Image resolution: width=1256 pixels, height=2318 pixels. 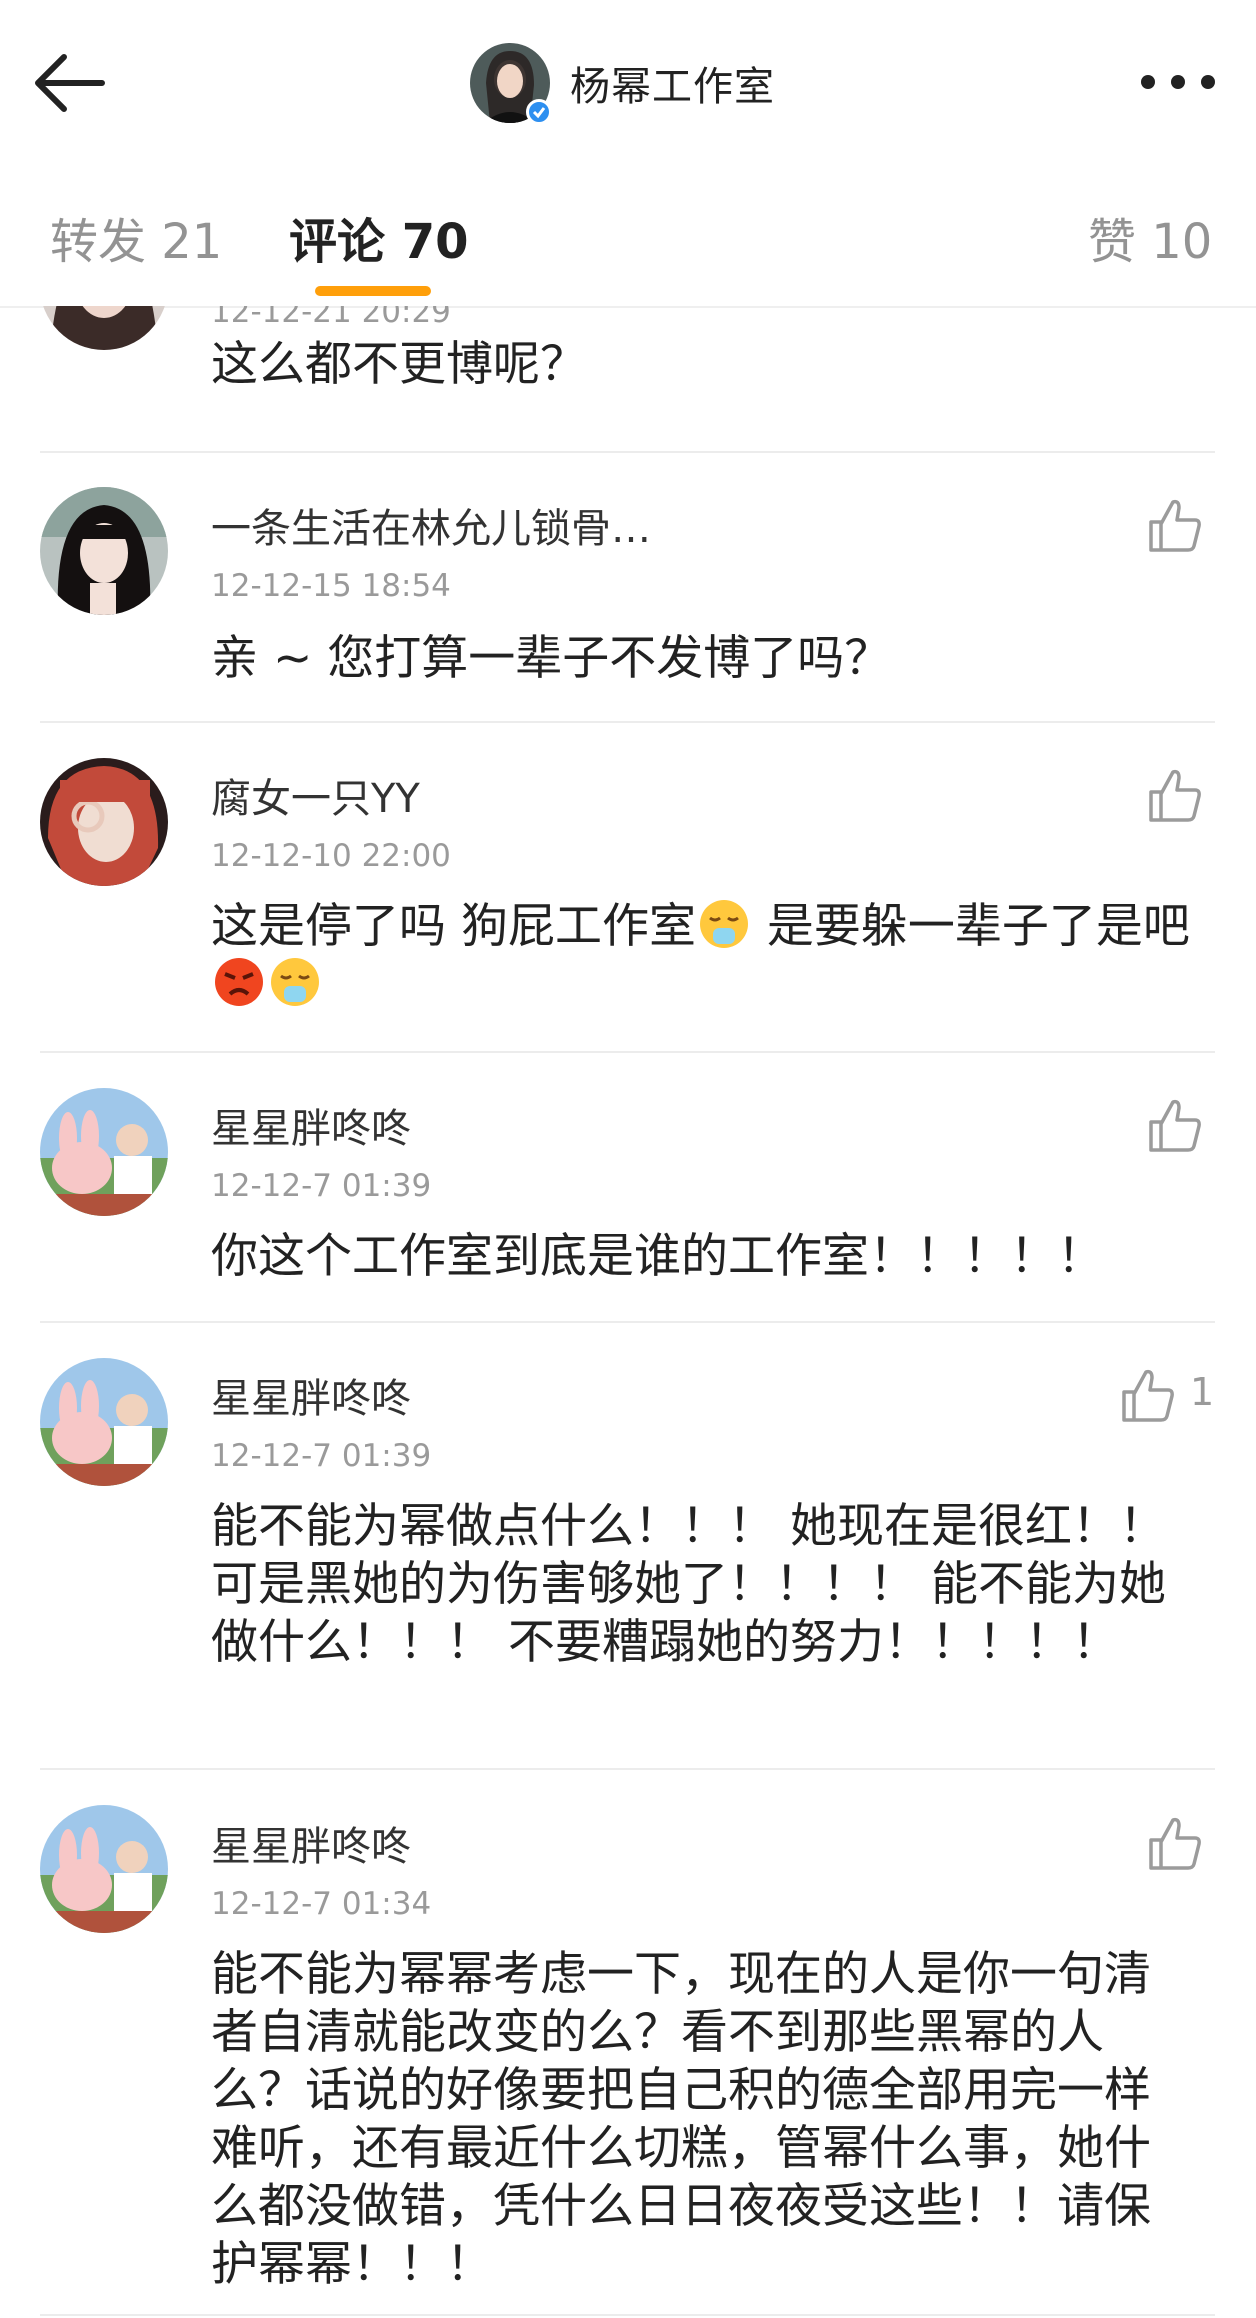 What do you see at coordinates (628, 233) in the screenshot?
I see `tab-bar: 转发 21 评论 70 赞 10` at bounding box center [628, 233].